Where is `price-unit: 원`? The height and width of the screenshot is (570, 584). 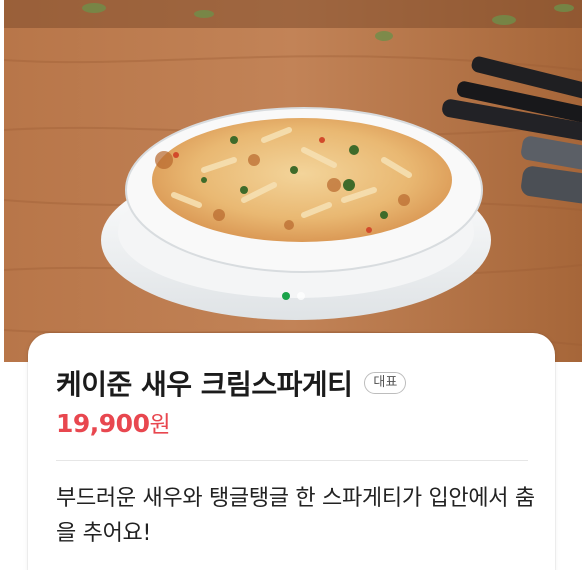
price-unit: 원 is located at coordinates (160, 425).